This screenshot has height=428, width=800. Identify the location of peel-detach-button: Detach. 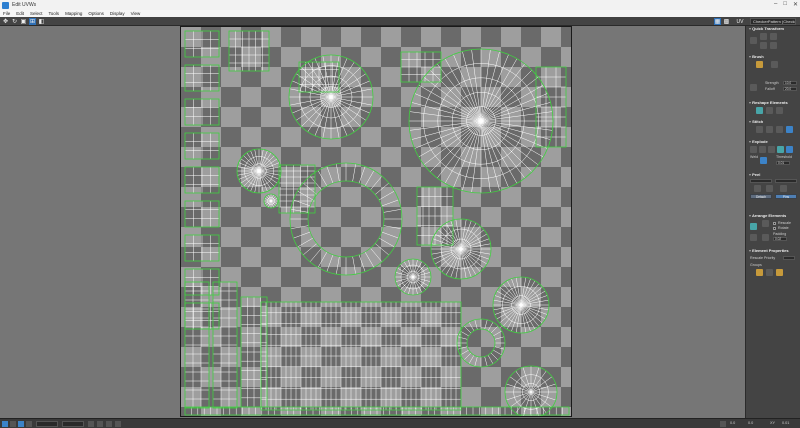
(761, 196).